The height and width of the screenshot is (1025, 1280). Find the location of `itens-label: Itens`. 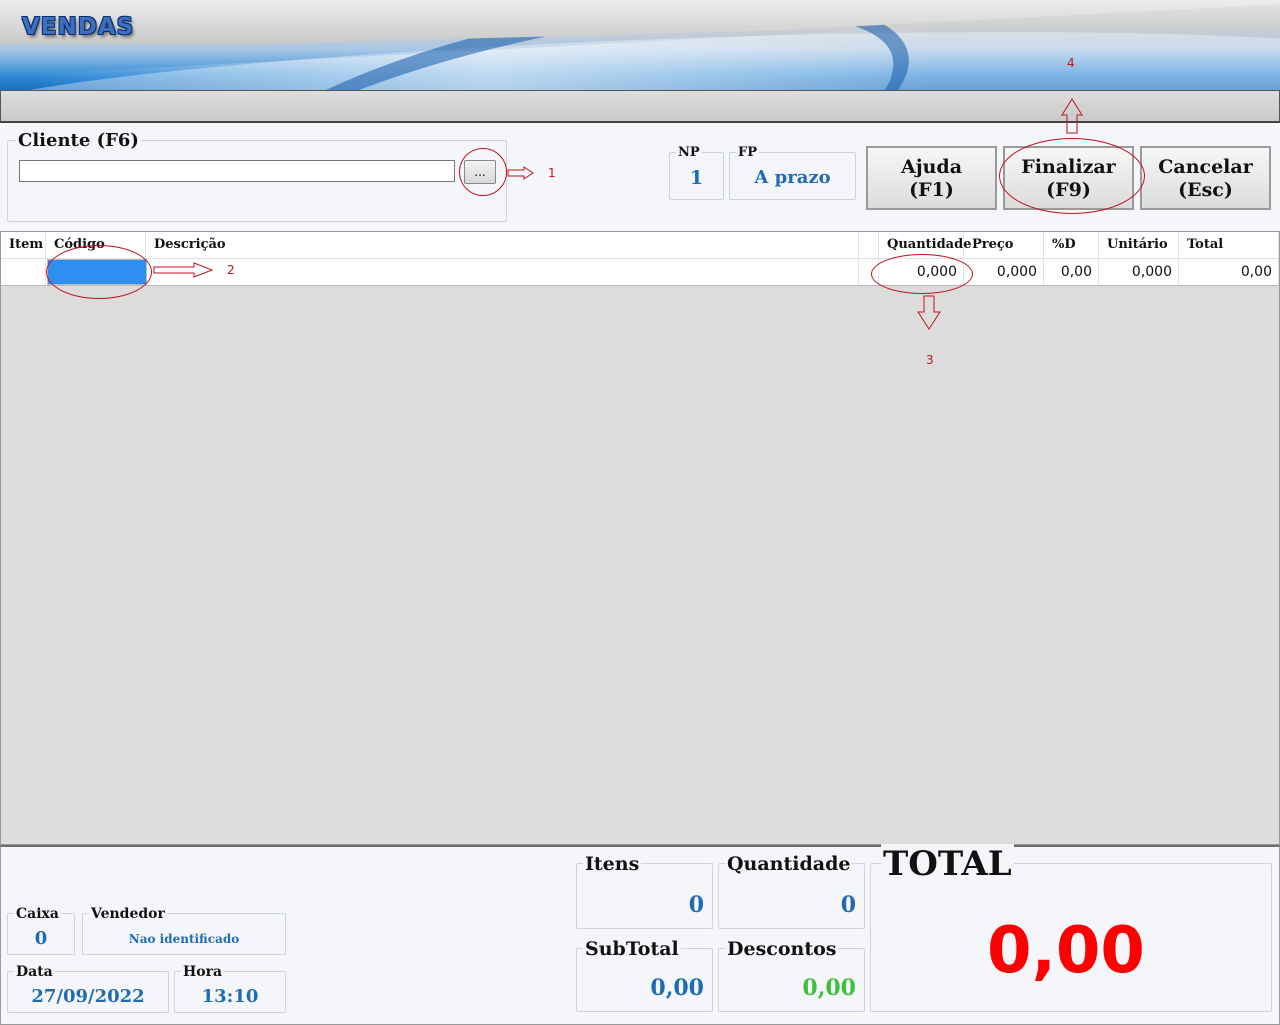

itens-label: Itens is located at coordinates (612, 864).